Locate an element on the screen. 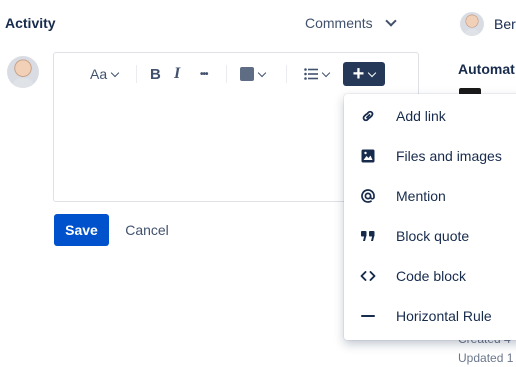 This screenshot has width=516, height=367. cancel-button: Cancel is located at coordinates (147, 230).